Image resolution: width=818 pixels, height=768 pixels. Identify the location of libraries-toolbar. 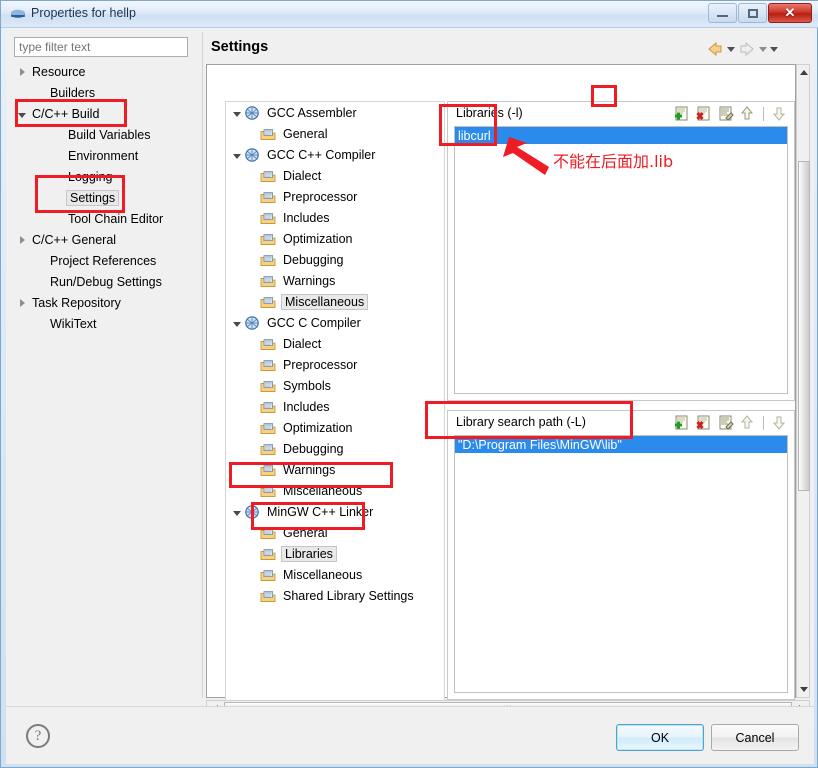
(730, 113).